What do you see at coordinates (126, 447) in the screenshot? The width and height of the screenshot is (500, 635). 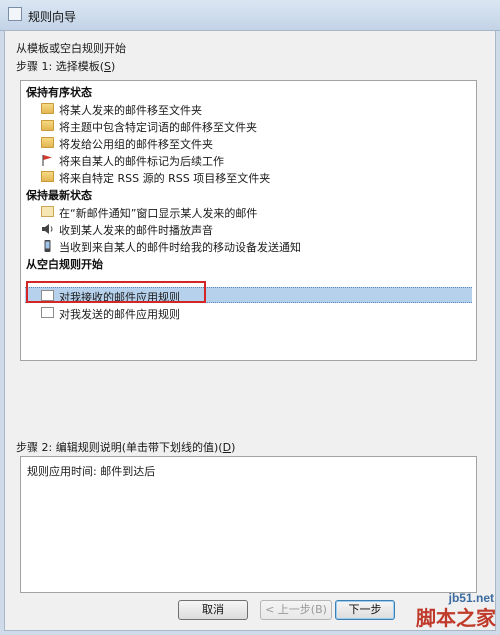 I see `step2-label: 步骤 2: 编辑规则说明(单击带下划线的值)(D)` at bounding box center [126, 447].